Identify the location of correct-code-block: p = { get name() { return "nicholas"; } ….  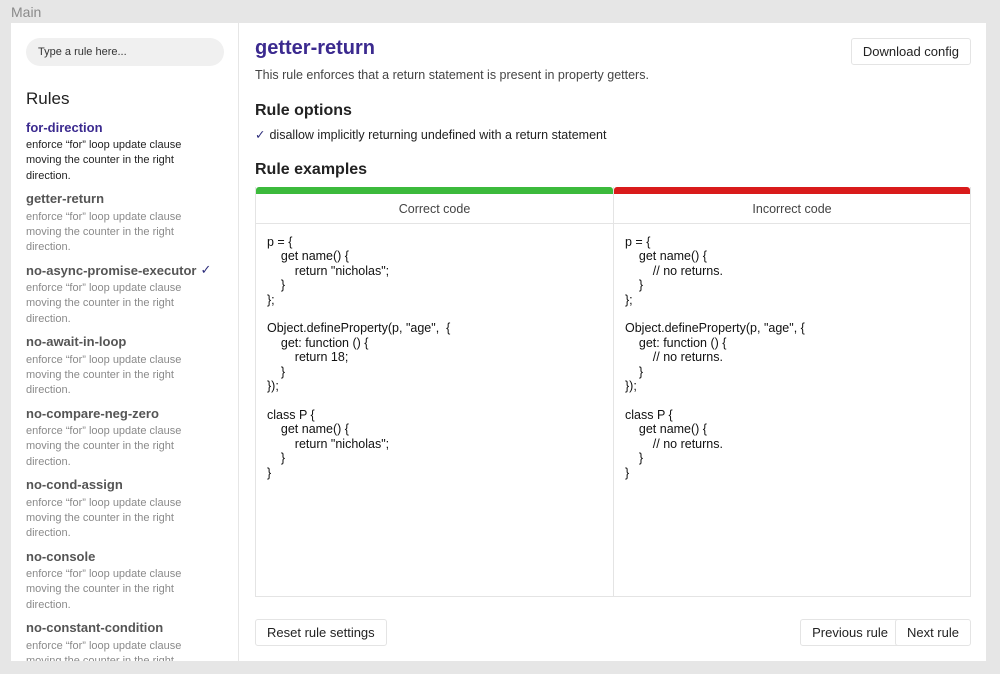
(359, 357).